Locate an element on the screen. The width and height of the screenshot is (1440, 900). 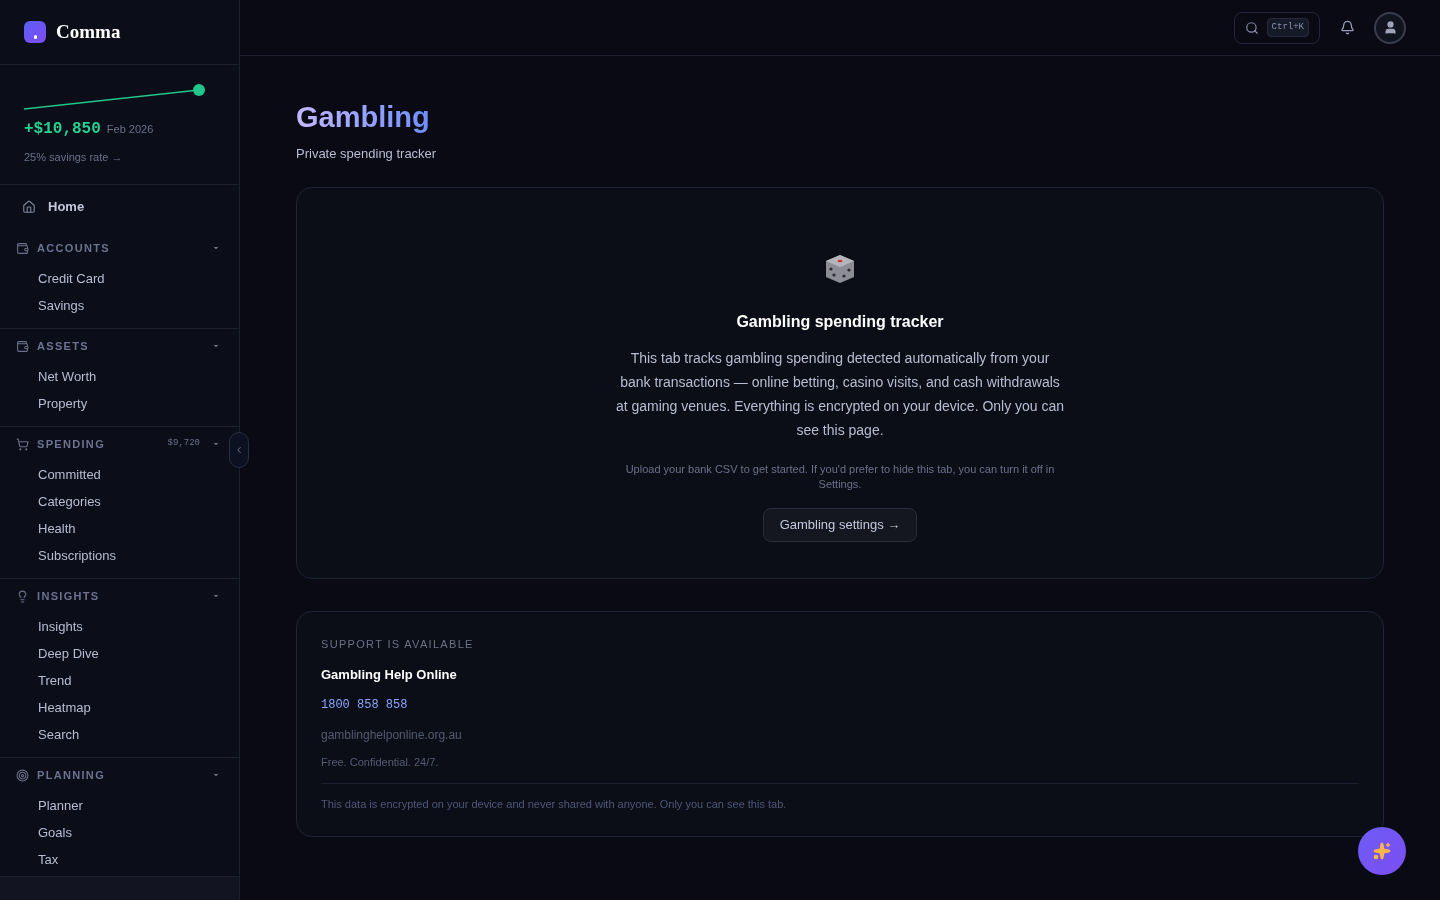
nav-item: Search is located at coordinates (119, 734).